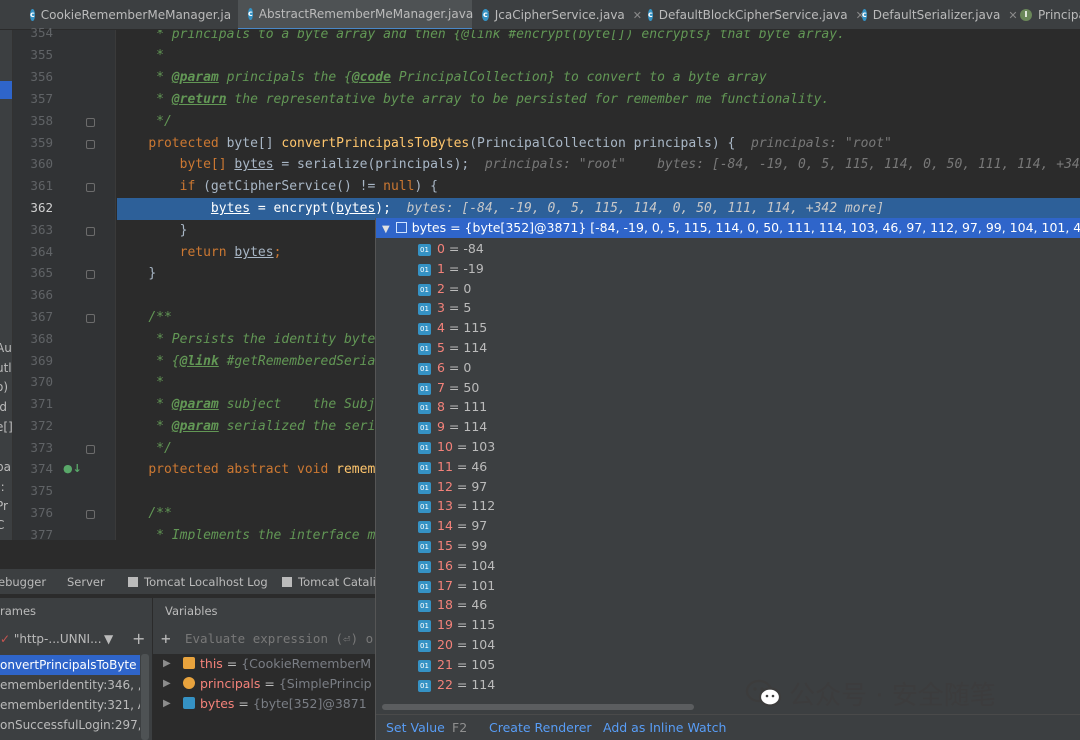  Describe the element at coordinates (479, 486) in the screenshot. I see `element-value: 97` at that location.